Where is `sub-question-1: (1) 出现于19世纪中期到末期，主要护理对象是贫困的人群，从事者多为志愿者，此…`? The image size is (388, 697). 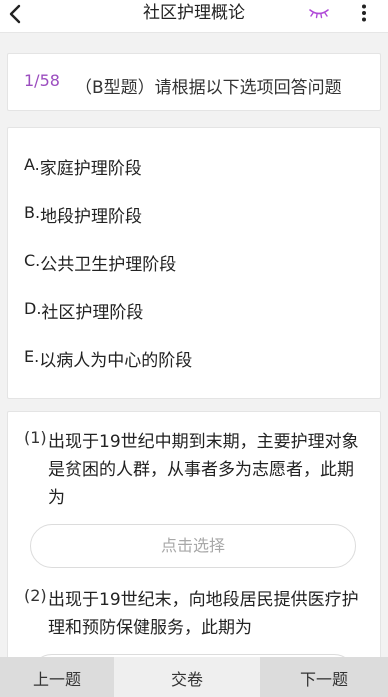
sub-question-1: (1) 出现于19世纪中期到末期，主要护理对象是贫困的人群，从事者多为志愿者，此… is located at coordinates (194, 470).